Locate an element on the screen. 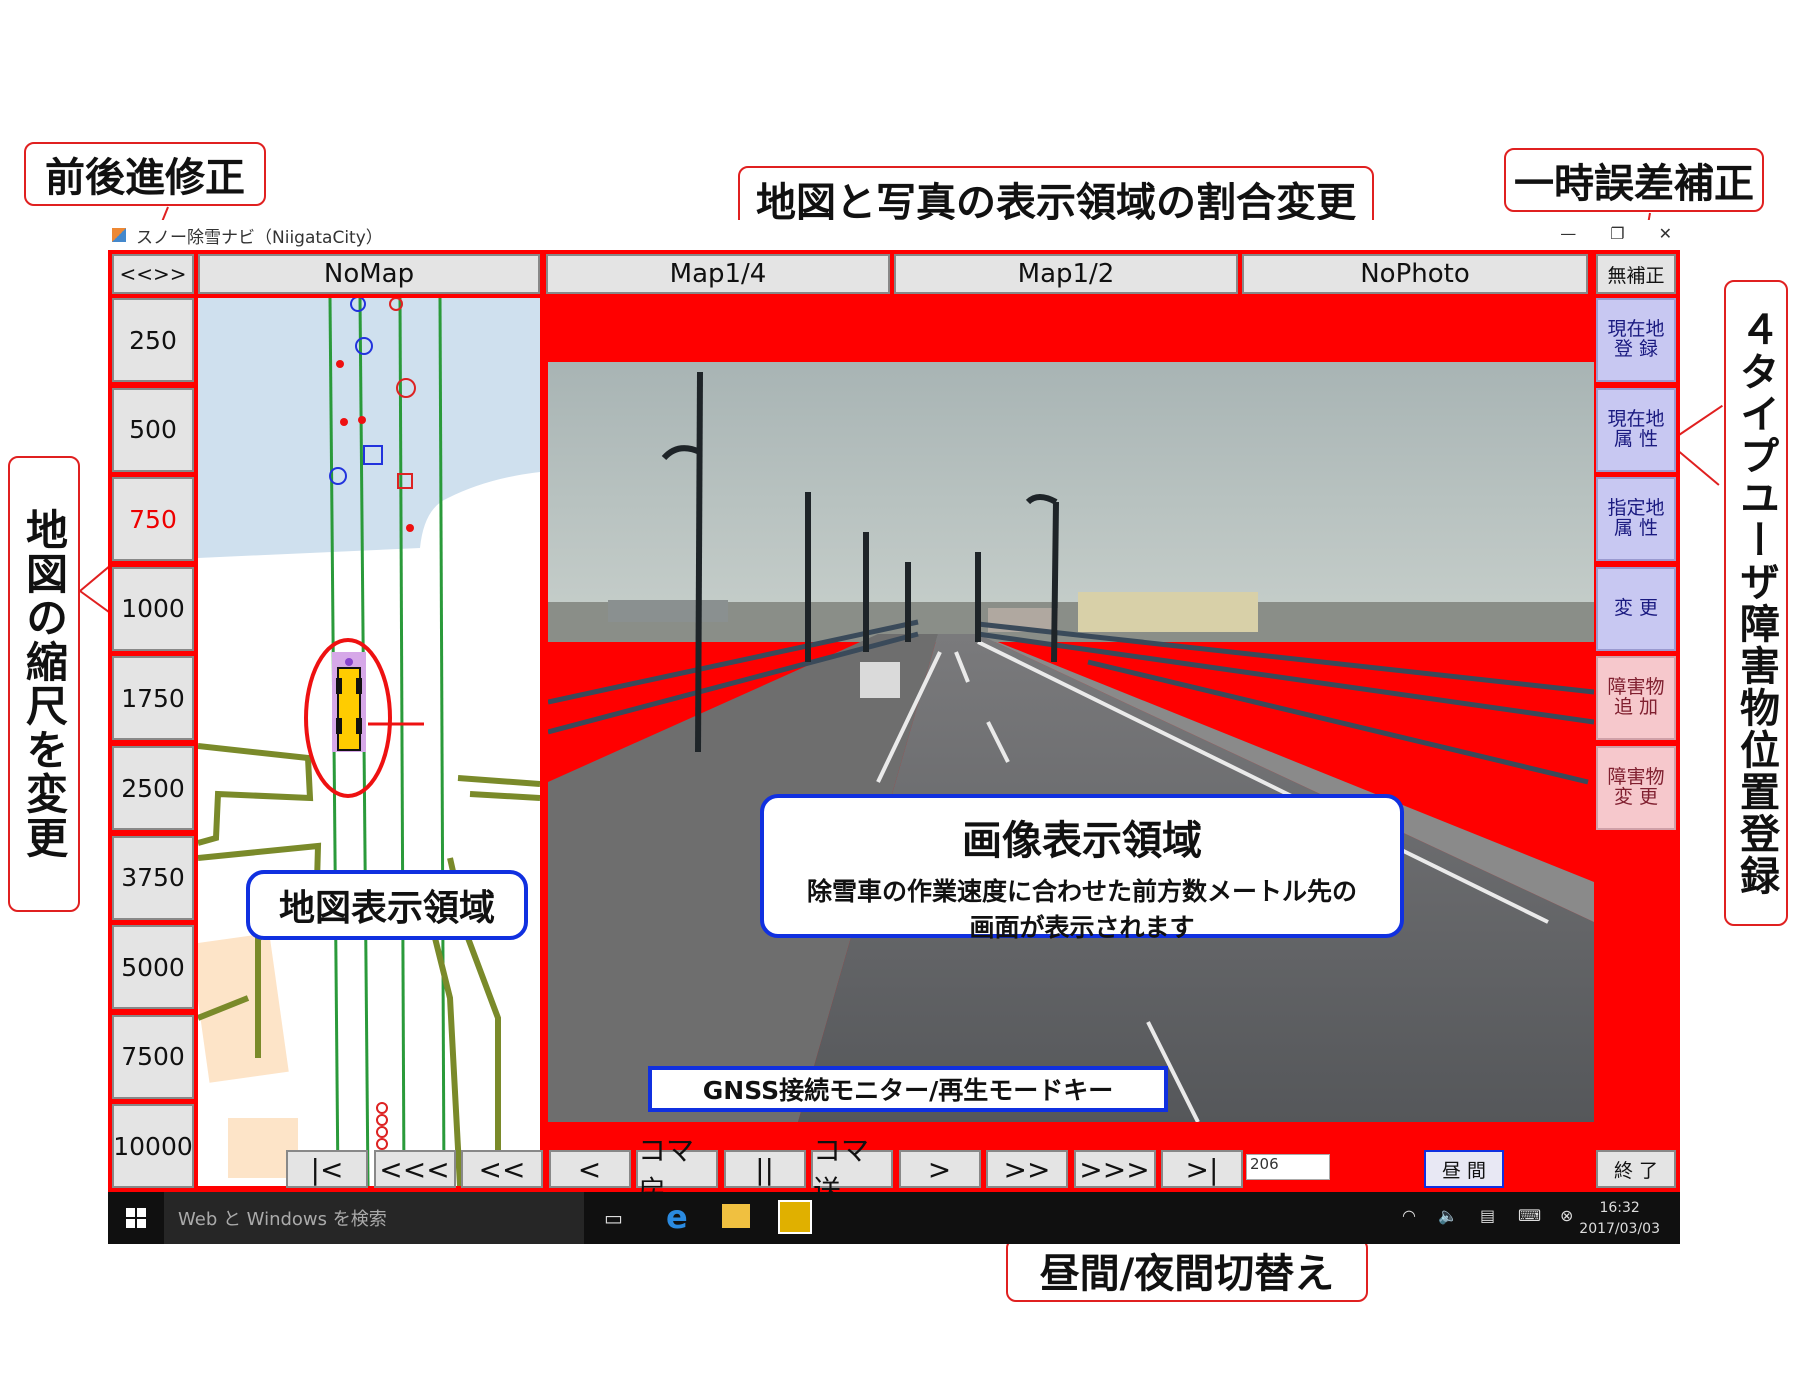 This screenshot has width=1800, height=1400. side-button-3: 変 更 is located at coordinates (1636, 608).